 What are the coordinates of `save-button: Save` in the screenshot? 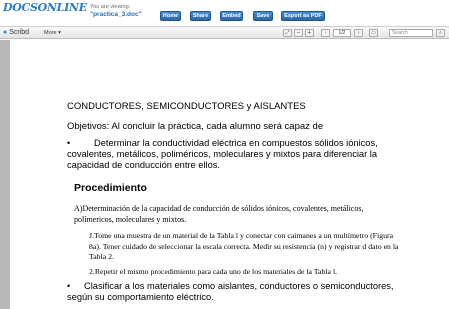 It's located at (263, 16).